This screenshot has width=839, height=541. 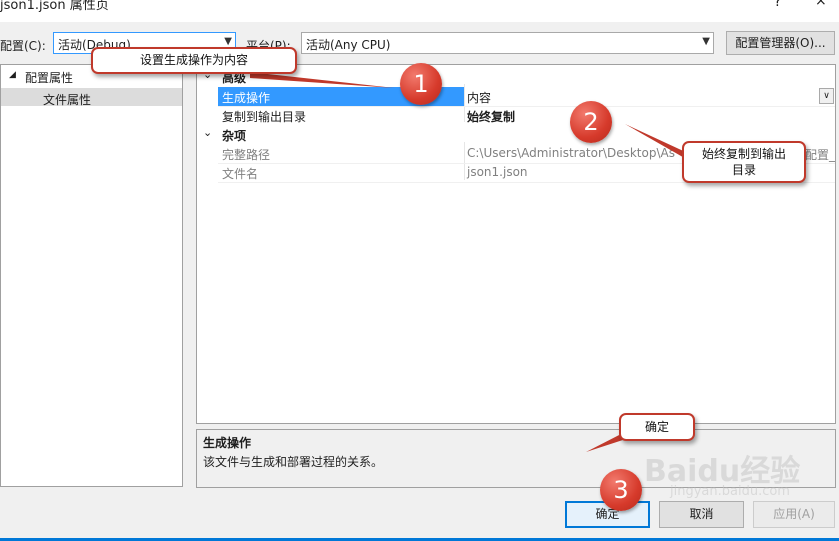 I want to click on annotation-callout-3: 确定, so click(x=657, y=427).